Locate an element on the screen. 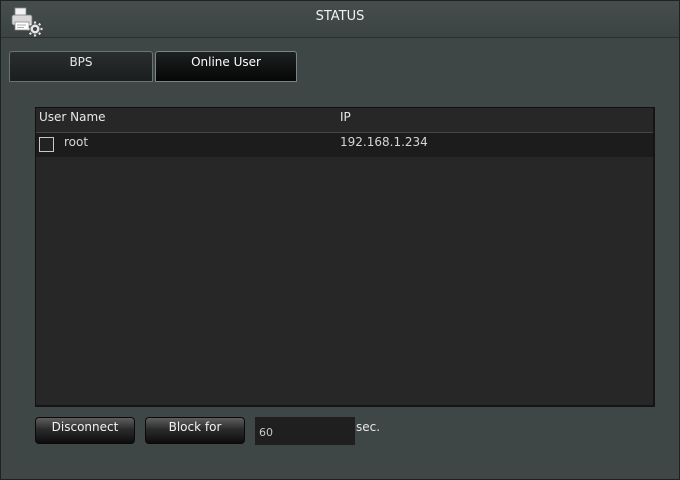 The image size is (680, 480). tab-bps: BPS is located at coordinates (81, 66).